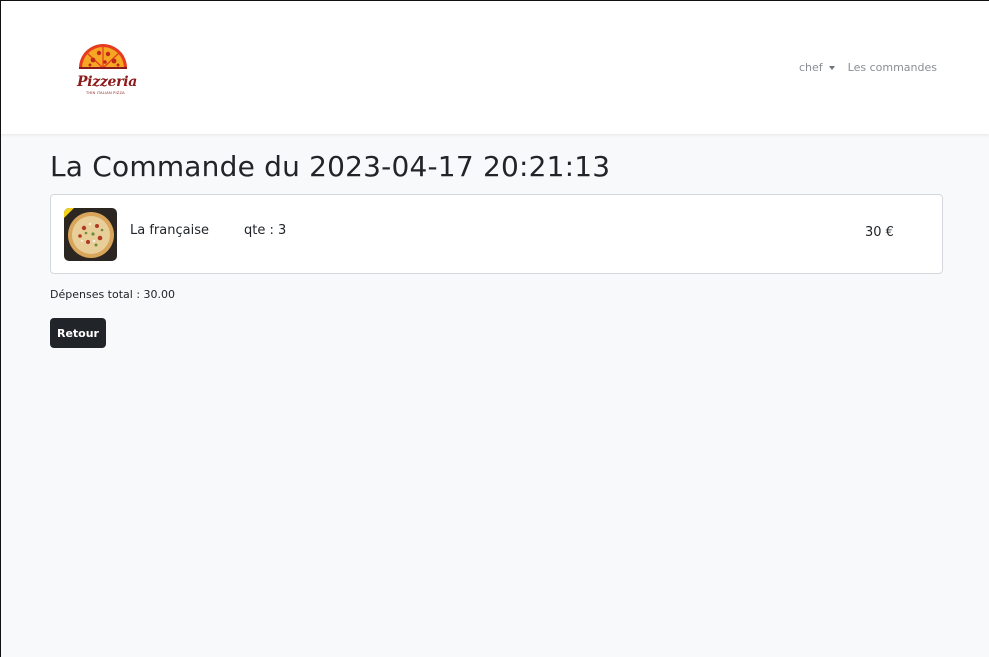 This screenshot has width=989, height=657. Describe the element at coordinates (113, 294) in the screenshot. I see `order-total: Dépenses total : 30.00` at that location.